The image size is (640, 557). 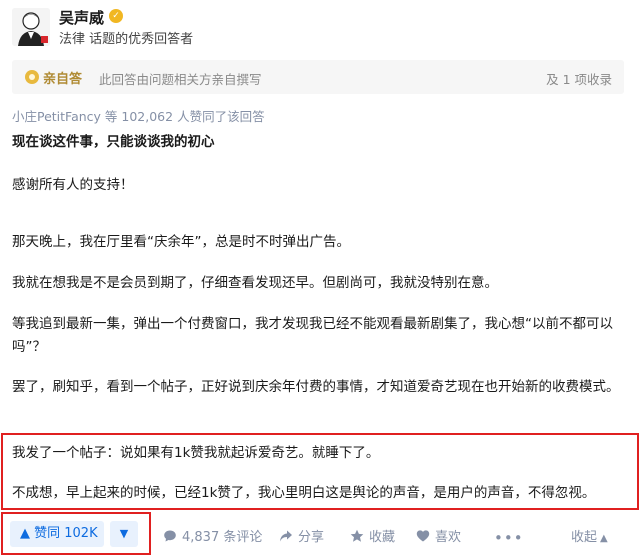 What do you see at coordinates (311, 537) in the screenshot?
I see `share-label: 分享` at bounding box center [311, 537].